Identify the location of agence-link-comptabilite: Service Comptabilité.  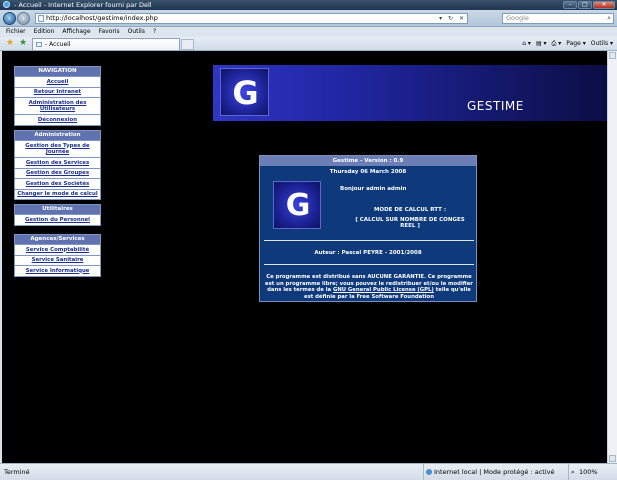
(57, 249).